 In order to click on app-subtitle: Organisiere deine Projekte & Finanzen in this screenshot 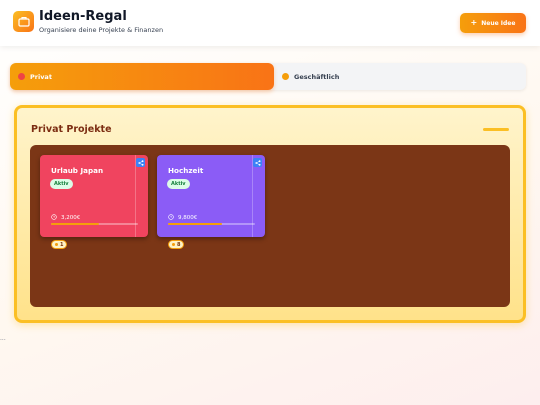, I will do `click(101, 30)`.